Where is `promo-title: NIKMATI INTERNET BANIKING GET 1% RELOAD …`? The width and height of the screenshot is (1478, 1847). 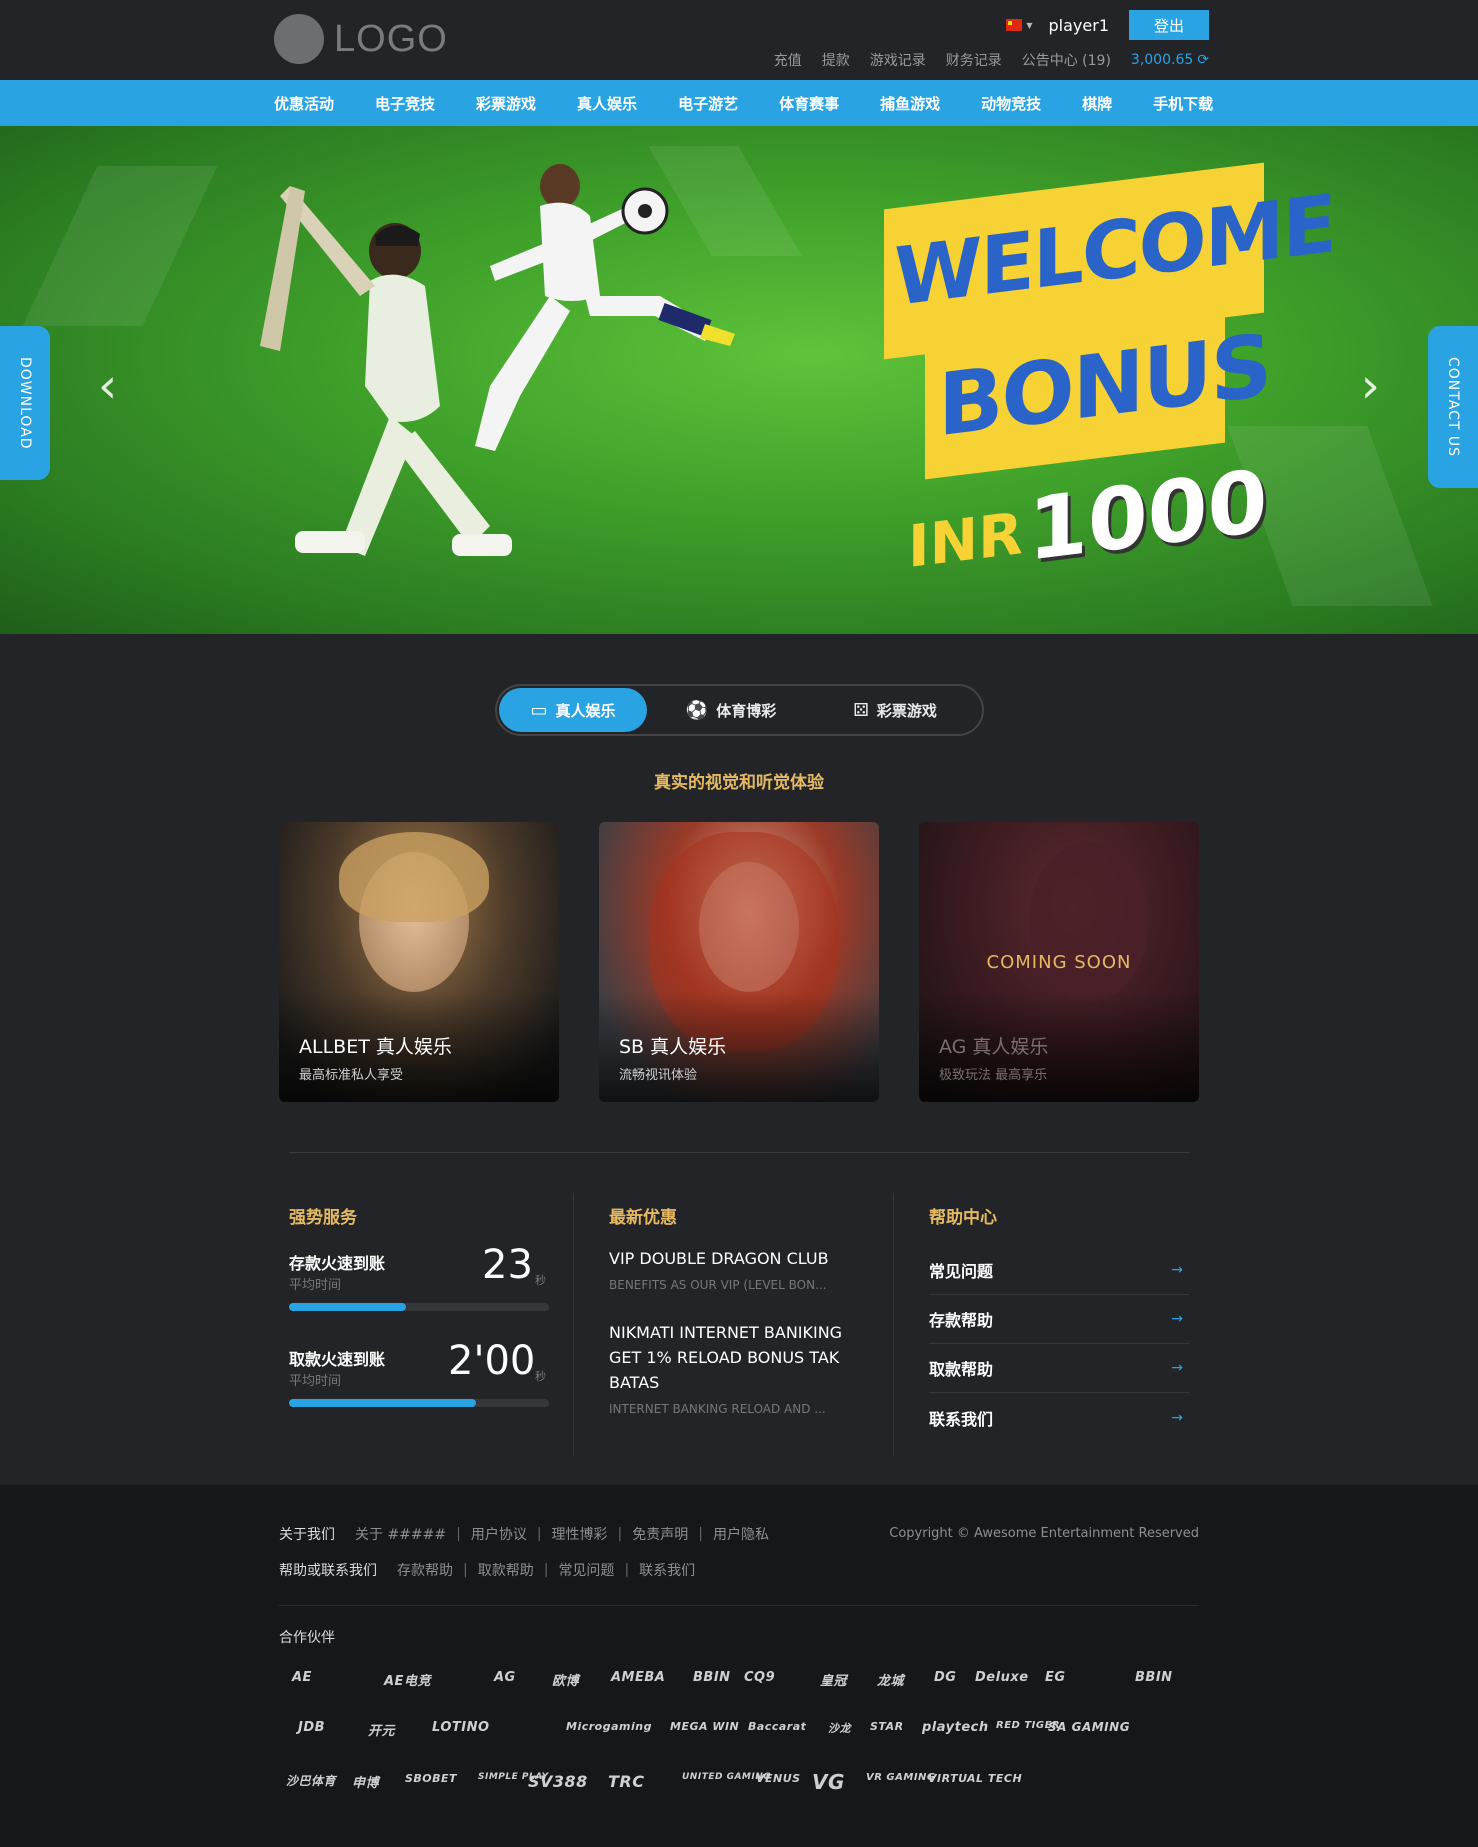
promo-title: NIKMATI INTERNET BANIKING GET 1% RELOAD … is located at coordinates (734, 1357).